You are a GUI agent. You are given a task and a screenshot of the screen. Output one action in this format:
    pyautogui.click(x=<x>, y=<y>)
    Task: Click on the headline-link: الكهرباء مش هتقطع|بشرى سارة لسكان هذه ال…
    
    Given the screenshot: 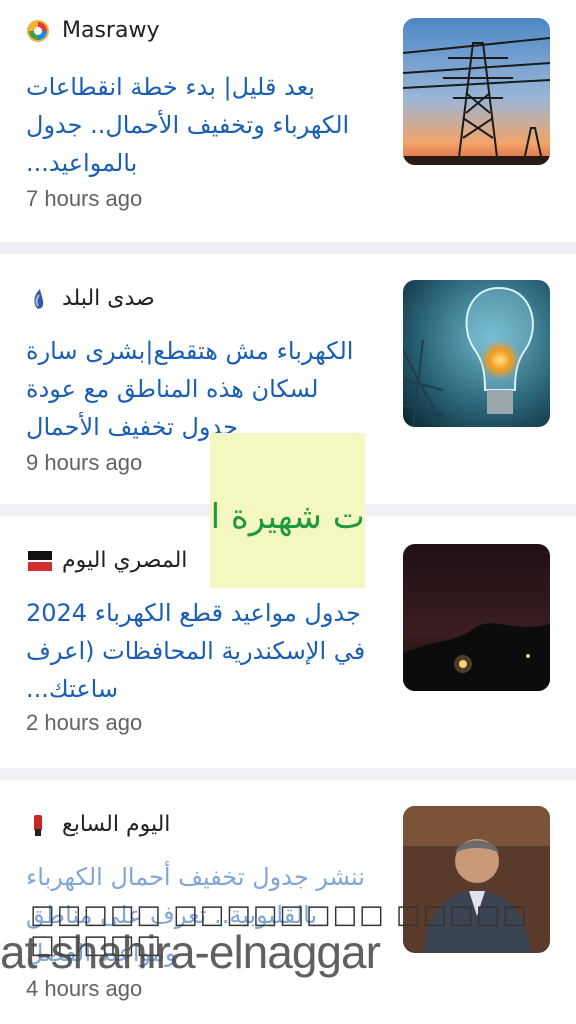 What is the action you would take?
    pyautogui.click(x=201, y=389)
    